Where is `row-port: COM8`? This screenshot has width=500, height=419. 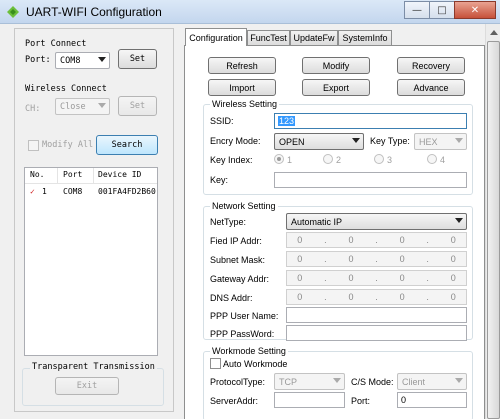 row-port: COM8 is located at coordinates (73, 191).